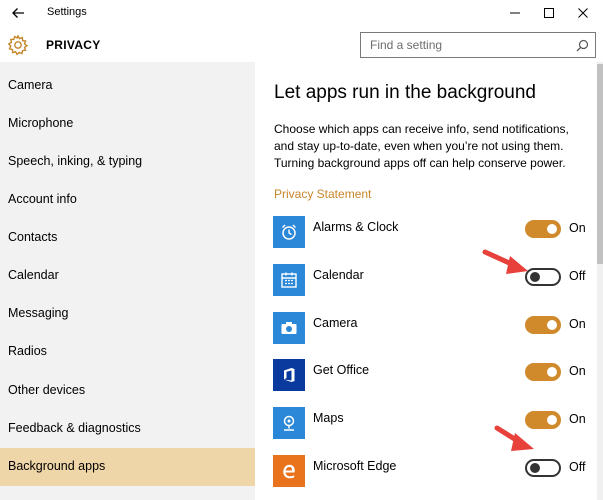 This screenshot has height=500, width=603. Describe the element at coordinates (433, 330) in the screenshot. I see `app-row: Camera On` at that location.